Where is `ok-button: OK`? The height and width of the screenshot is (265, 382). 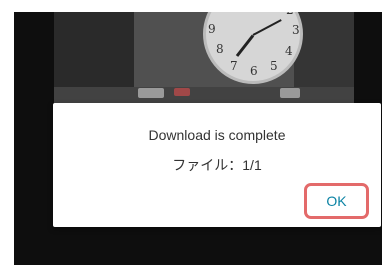 ok-button: OK is located at coordinates (336, 201).